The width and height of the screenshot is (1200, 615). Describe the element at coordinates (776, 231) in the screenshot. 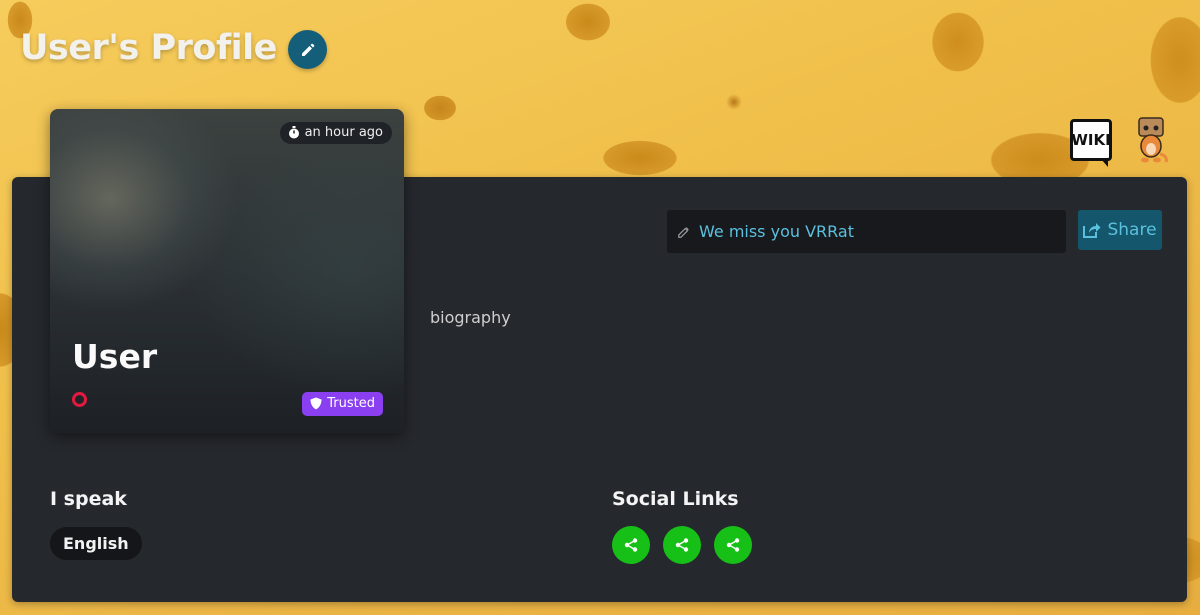

I see `status-text: We miss you VRRat` at that location.